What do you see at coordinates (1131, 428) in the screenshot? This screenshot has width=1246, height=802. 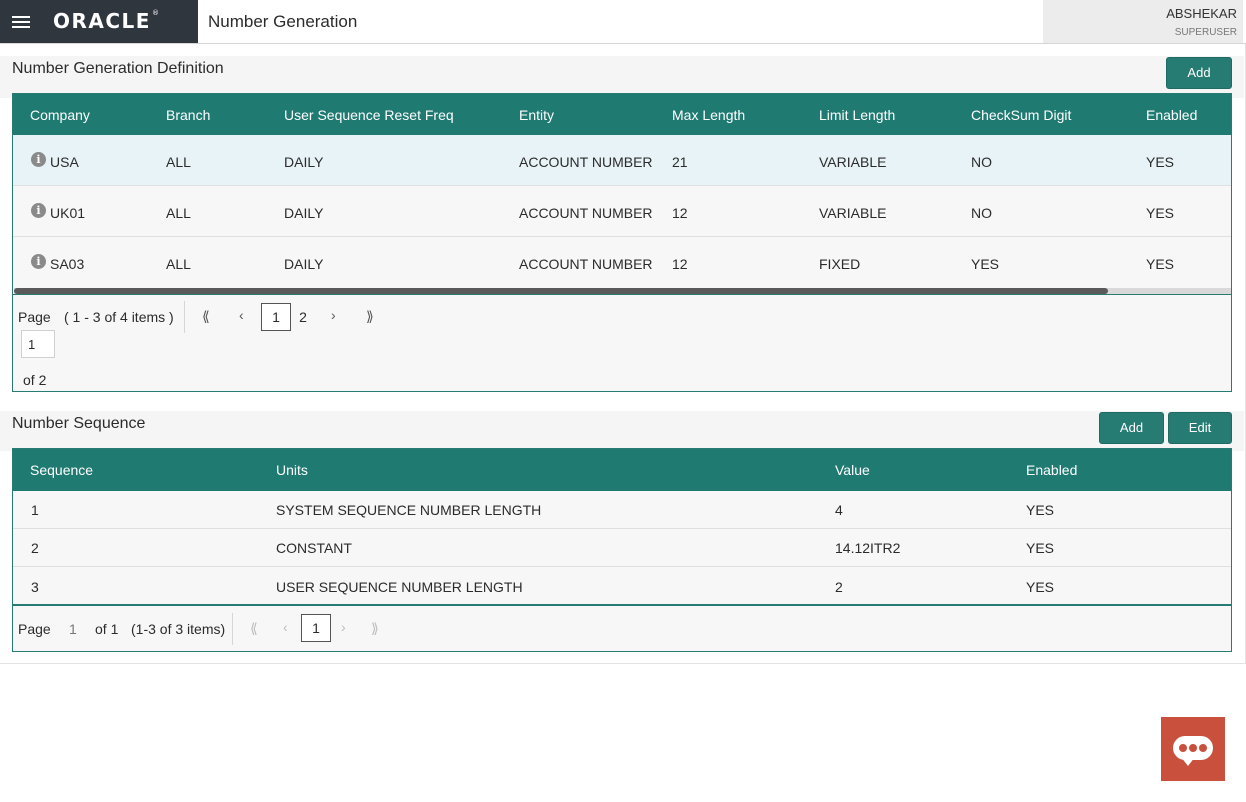 I see `sequence-add-button: Add` at bounding box center [1131, 428].